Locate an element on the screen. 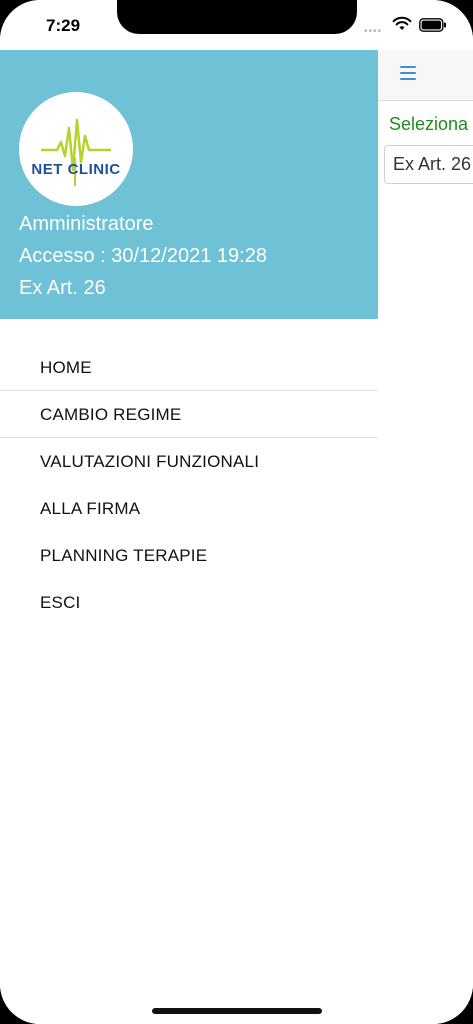  hamburger-menu-icon is located at coordinates (408, 73).